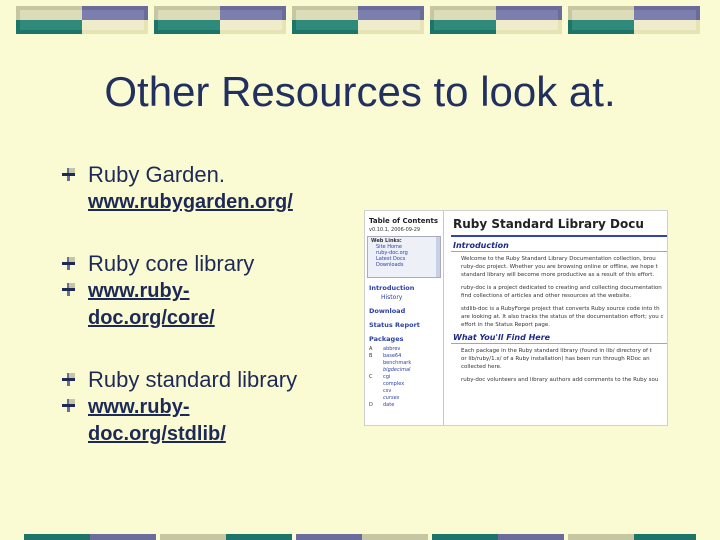 The height and width of the screenshot is (540, 720). What do you see at coordinates (360, 91) in the screenshot?
I see `slide-title: Other Resources to look at.` at bounding box center [360, 91].